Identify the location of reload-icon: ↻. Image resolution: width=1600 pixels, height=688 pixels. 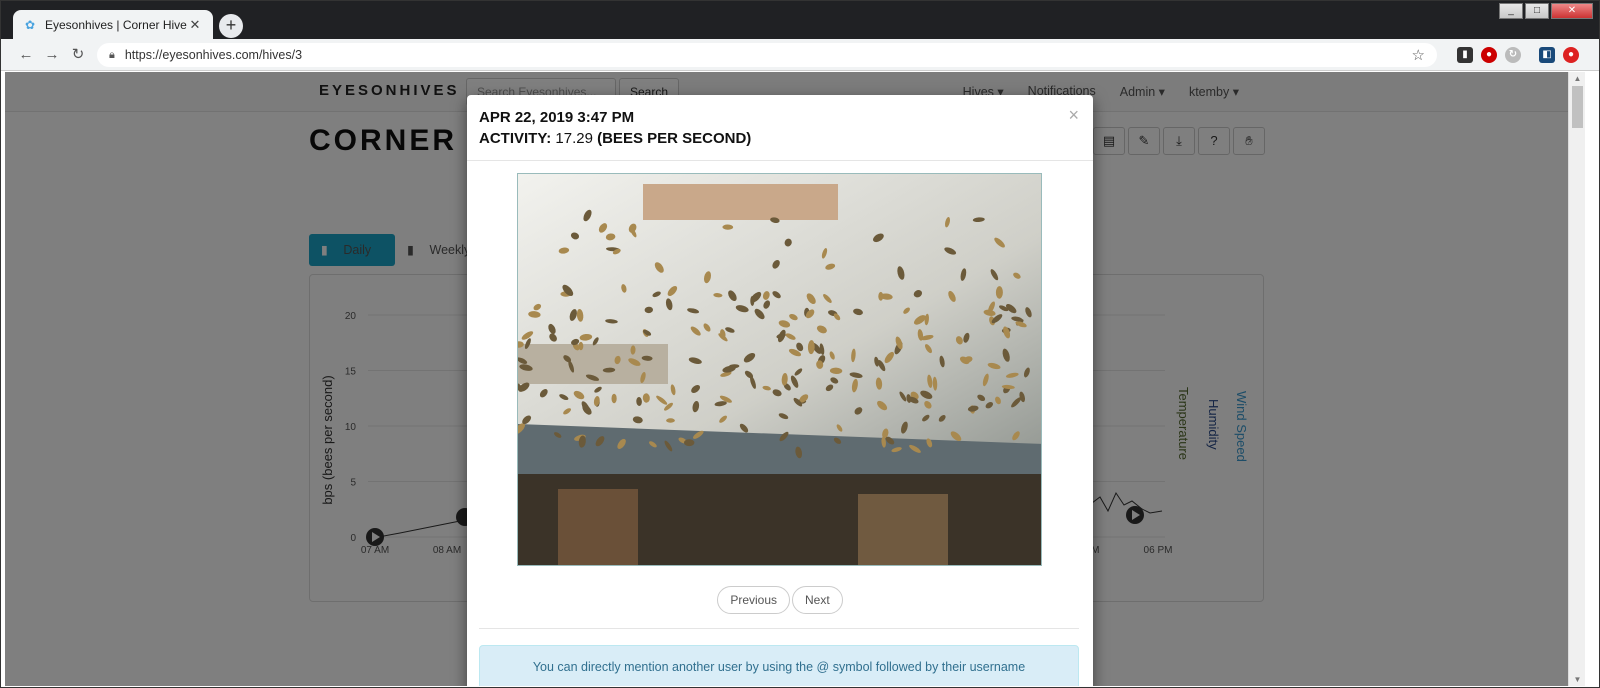
(78, 55).